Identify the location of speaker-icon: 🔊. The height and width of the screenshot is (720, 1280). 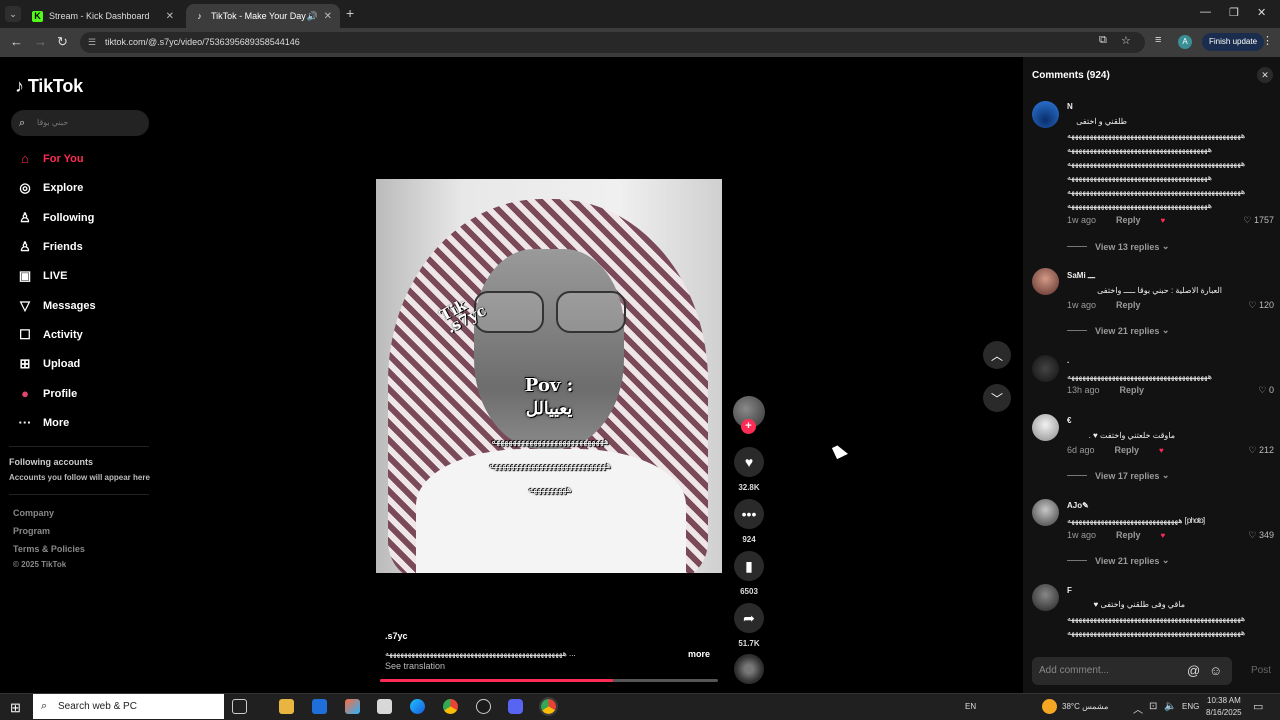
(312, 16).